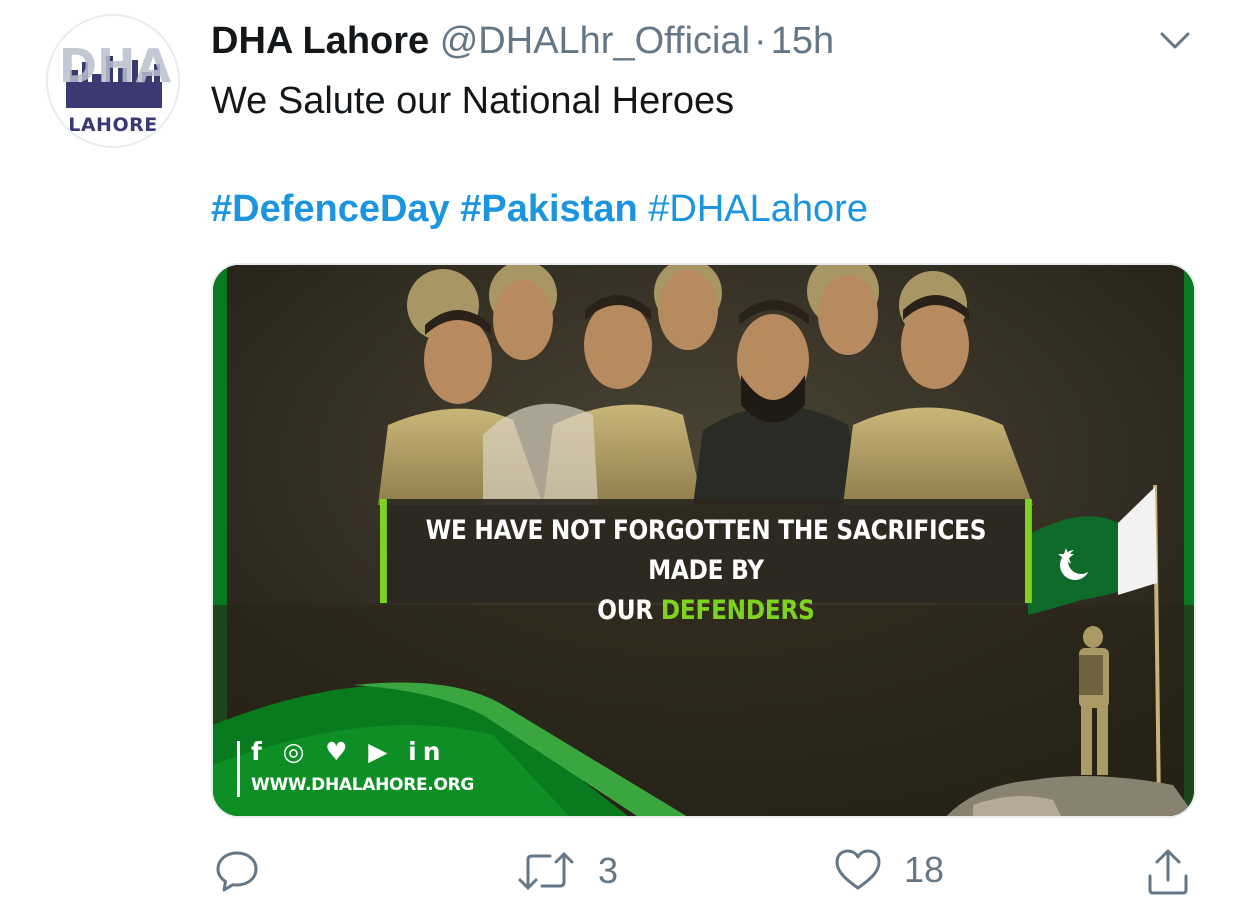 The width and height of the screenshot is (1242, 904). I want to click on headline-line2: OUR DEFENDERS, so click(706, 611).